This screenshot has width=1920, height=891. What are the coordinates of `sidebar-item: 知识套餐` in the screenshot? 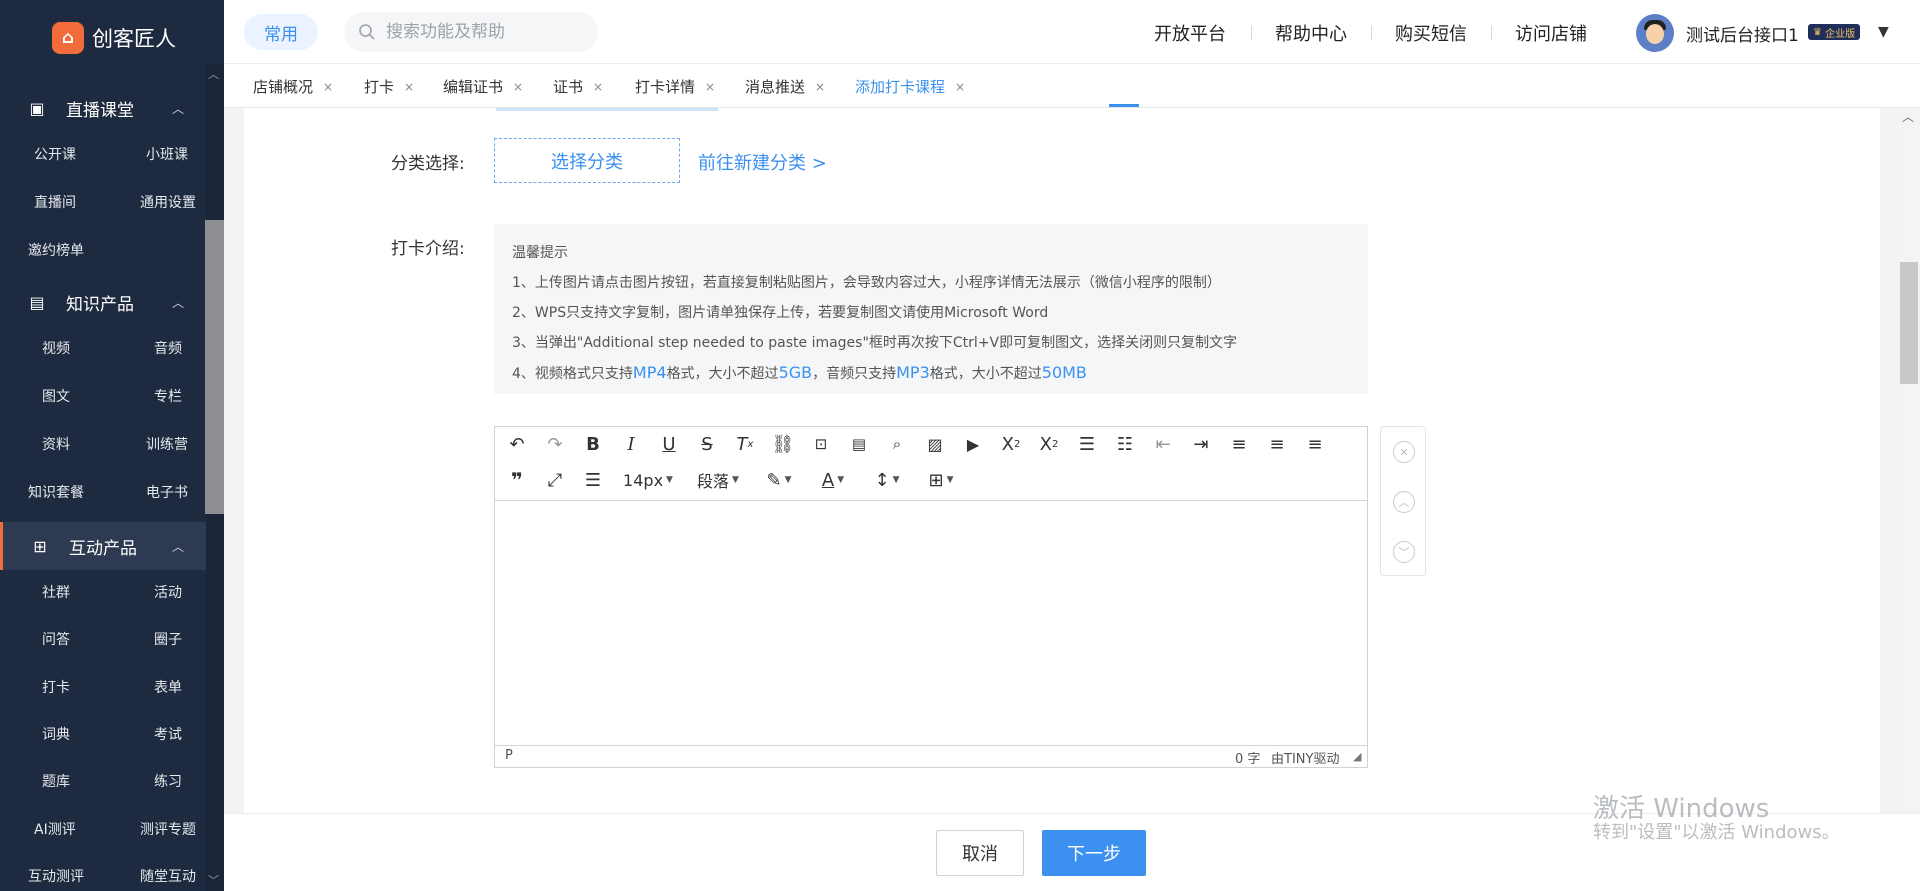 It's located at (56, 492).